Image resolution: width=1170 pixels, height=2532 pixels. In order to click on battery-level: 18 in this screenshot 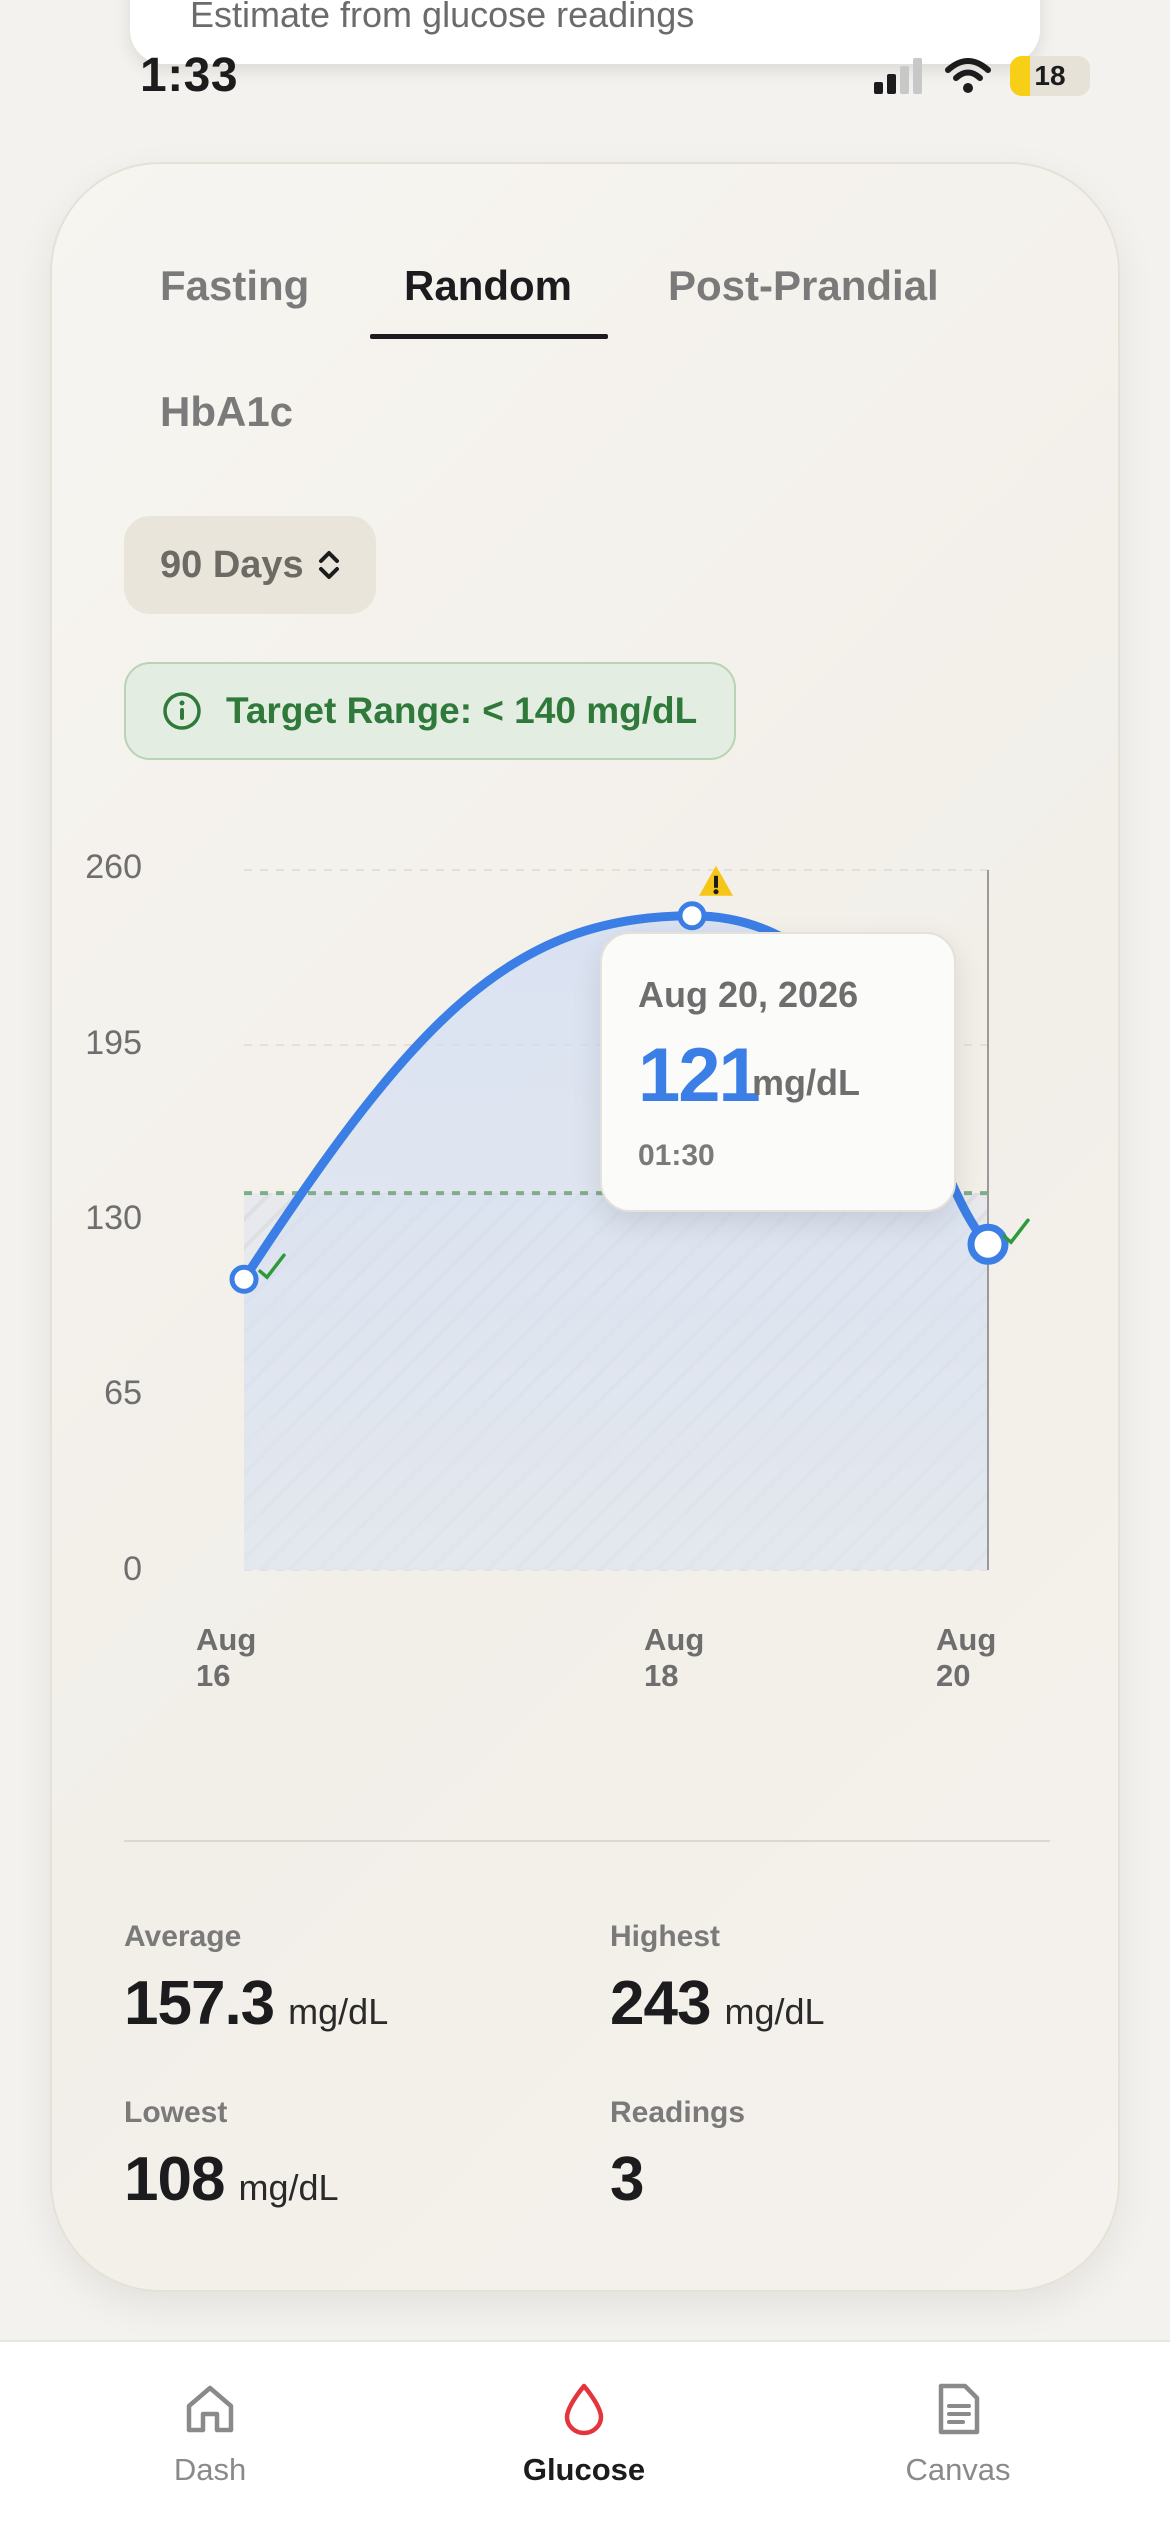, I will do `click(1050, 75)`.